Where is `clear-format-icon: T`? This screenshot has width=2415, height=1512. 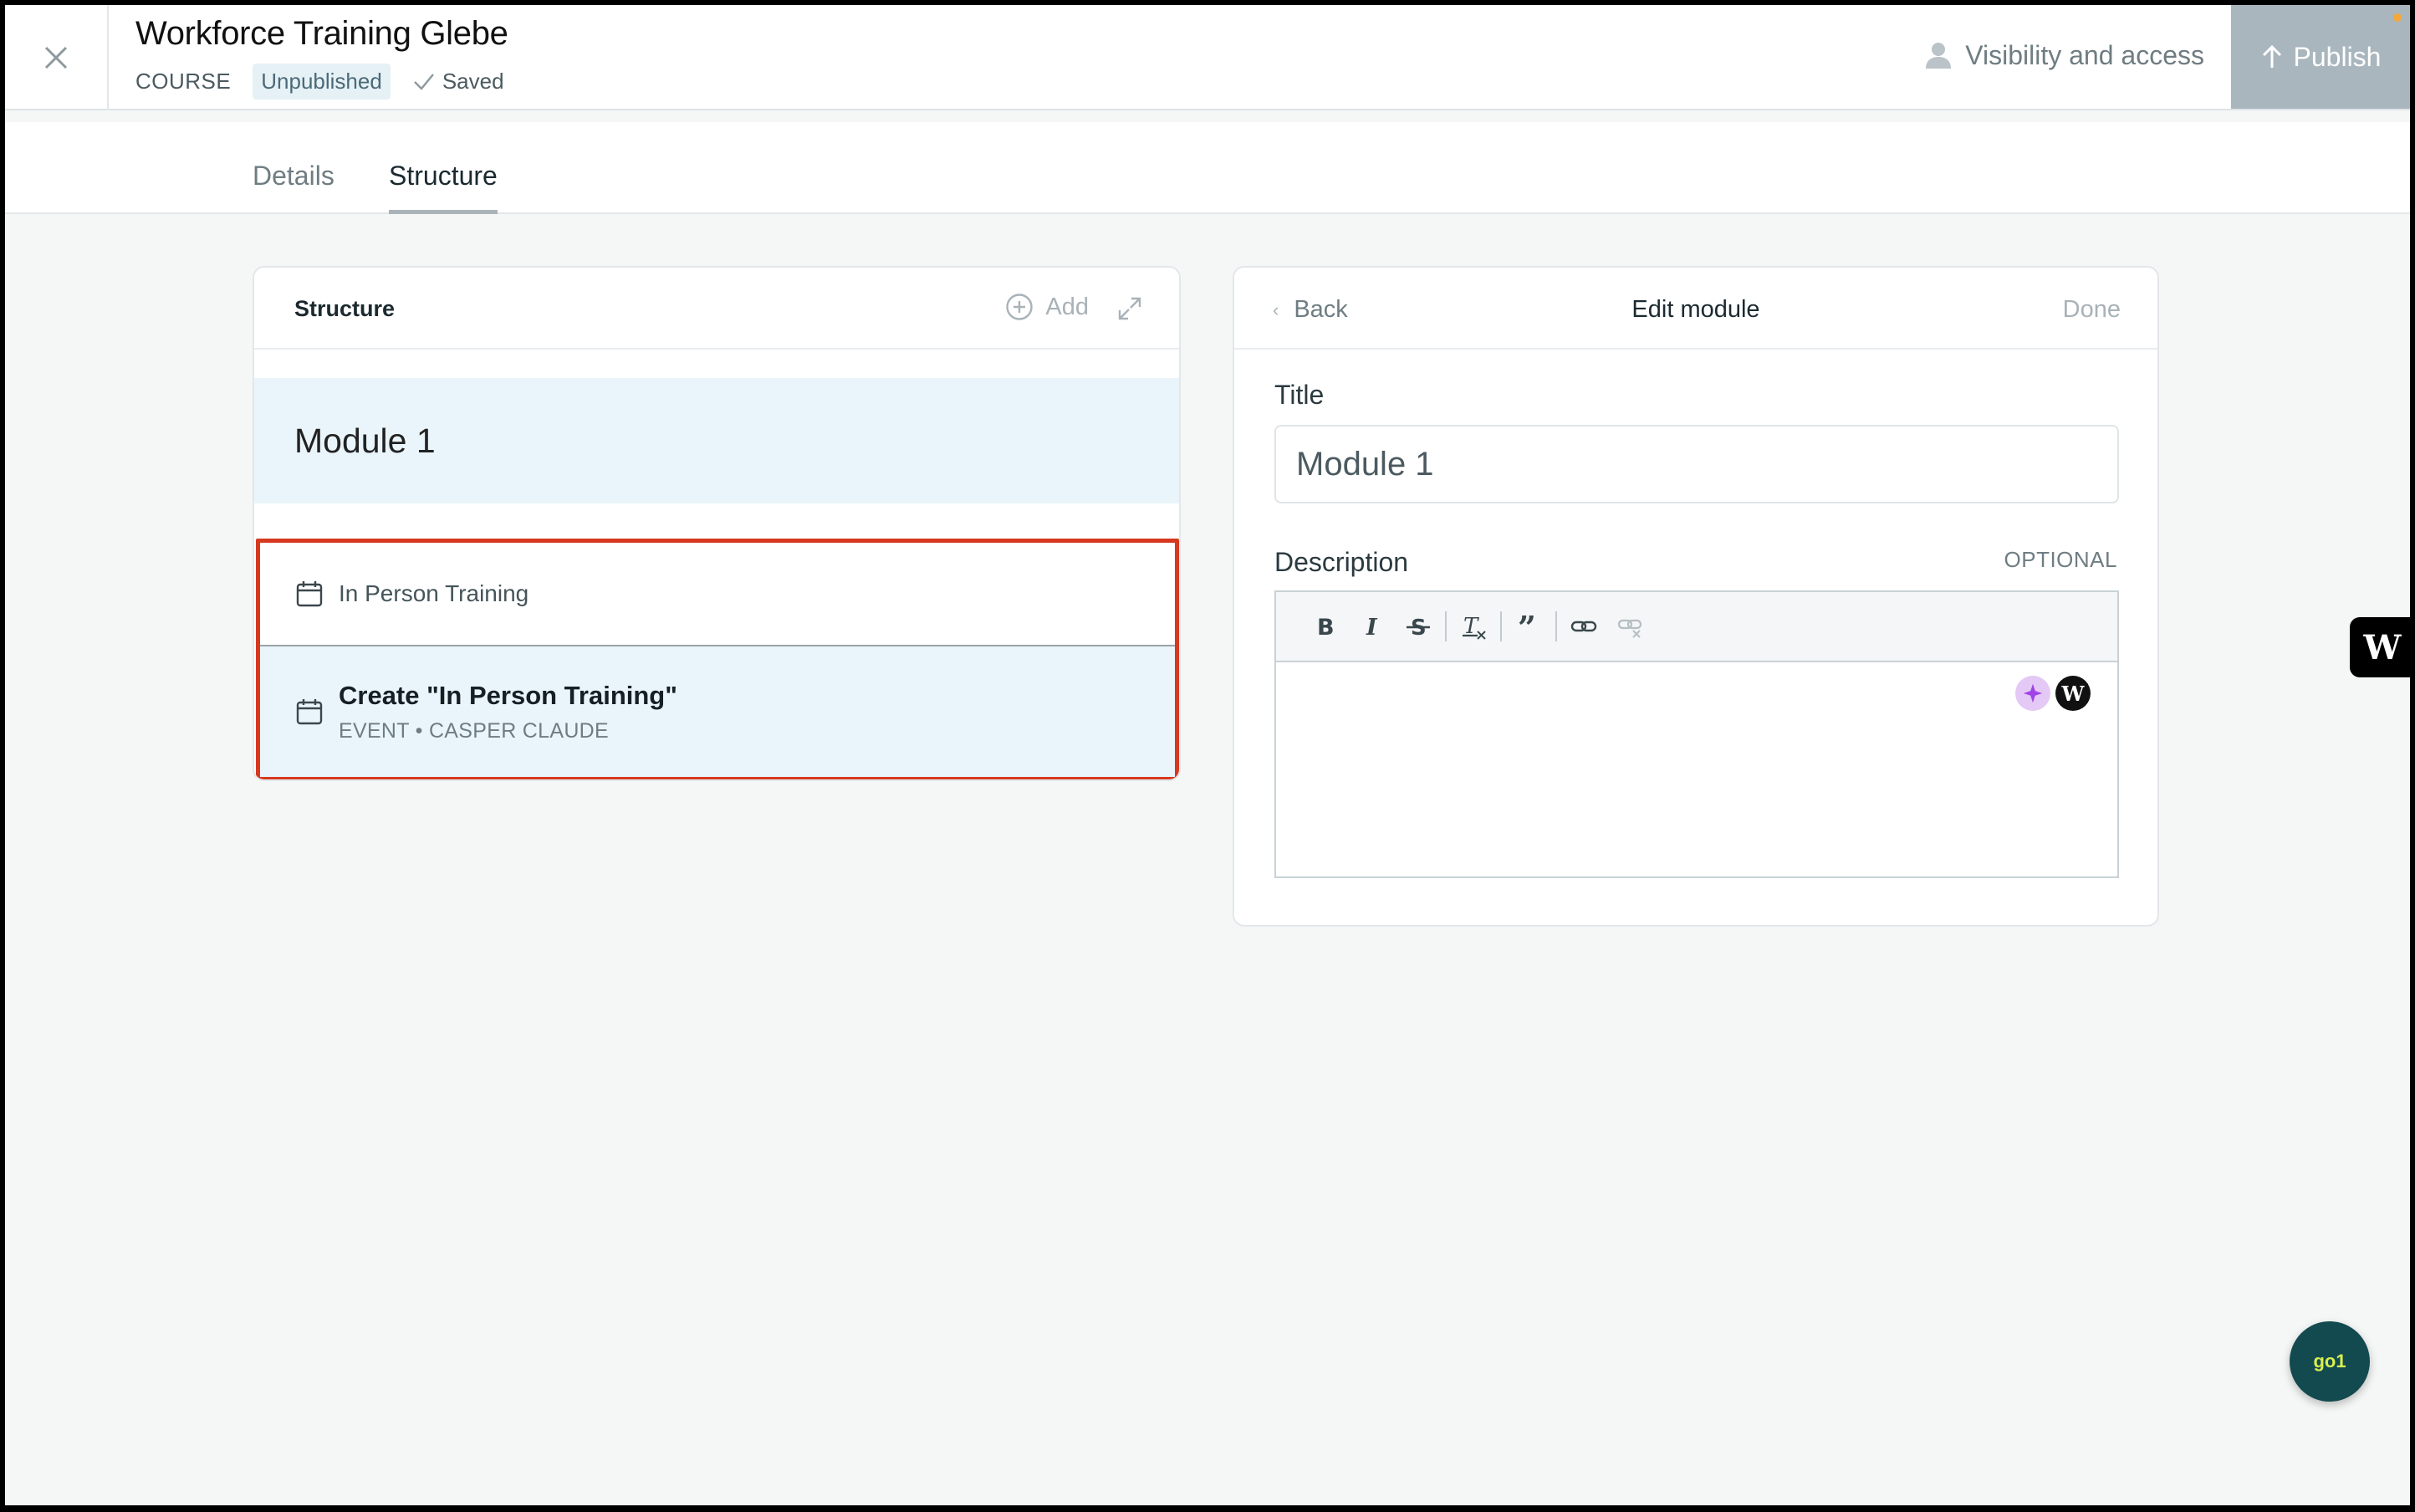 clear-format-icon: T is located at coordinates (1475, 627).